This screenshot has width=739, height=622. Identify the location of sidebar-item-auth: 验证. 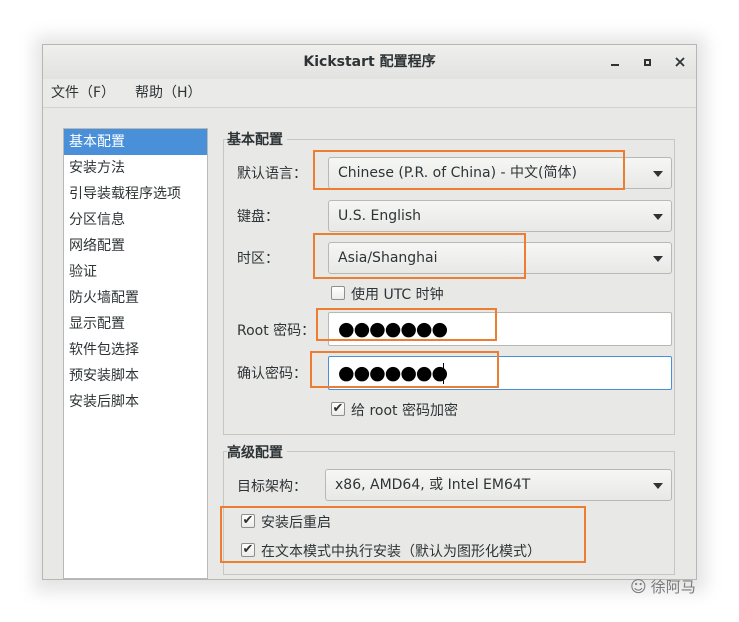
(135, 272).